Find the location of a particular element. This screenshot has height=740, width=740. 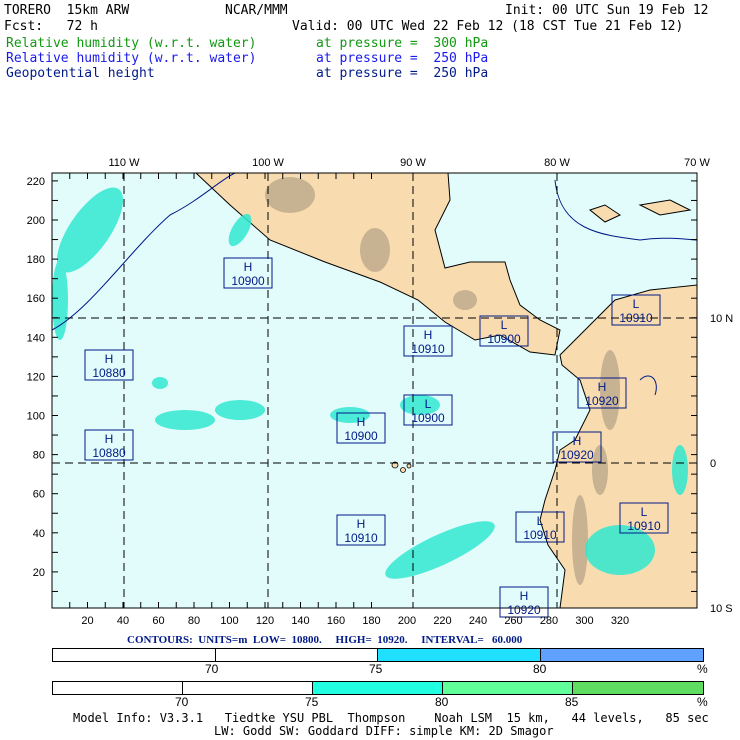

init-time: Init: 00 UTC Sun 19 Feb 12 is located at coordinates (607, 10).